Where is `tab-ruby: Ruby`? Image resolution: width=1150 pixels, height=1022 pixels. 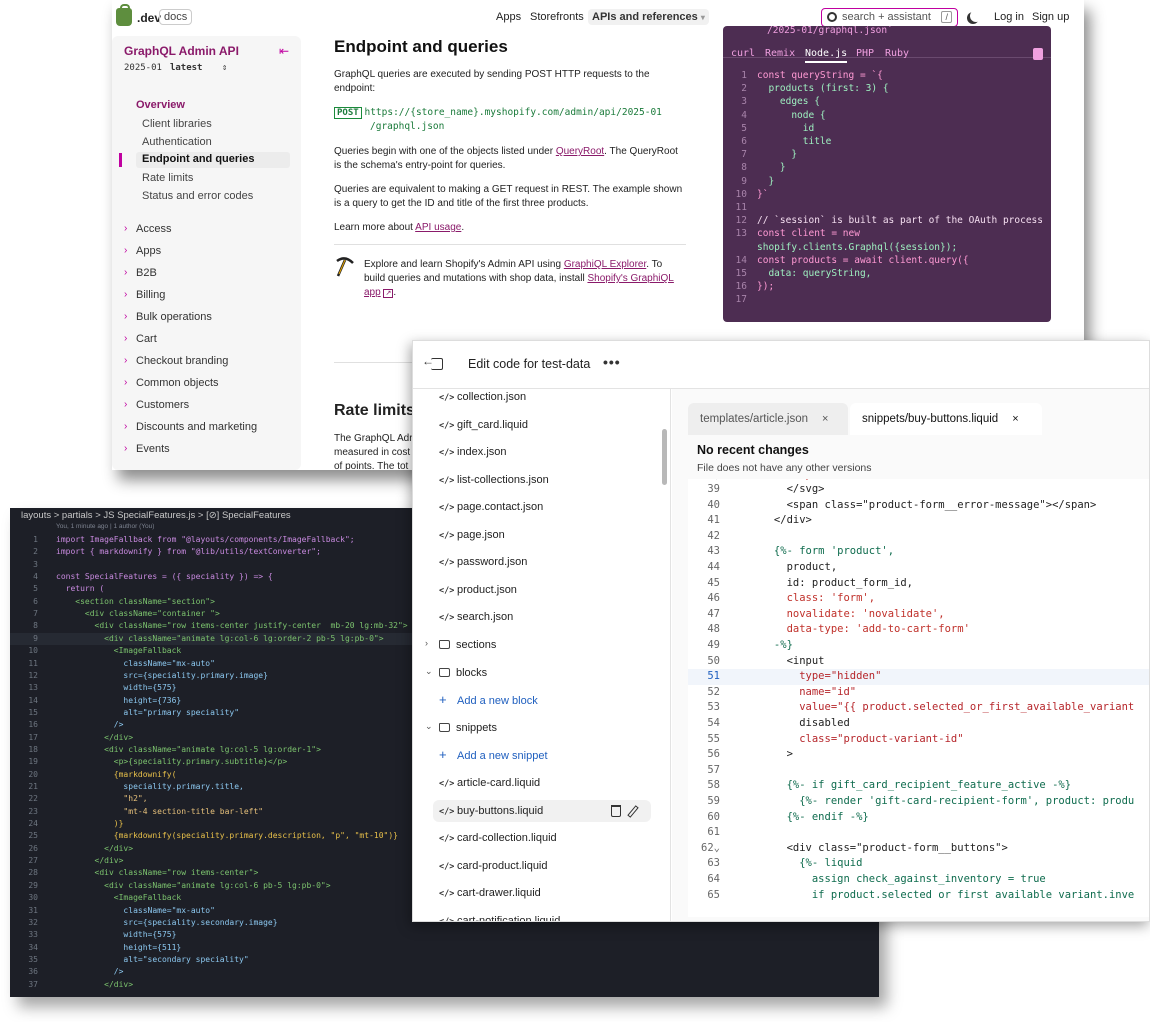
tab-ruby: Ruby is located at coordinates (897, 53).